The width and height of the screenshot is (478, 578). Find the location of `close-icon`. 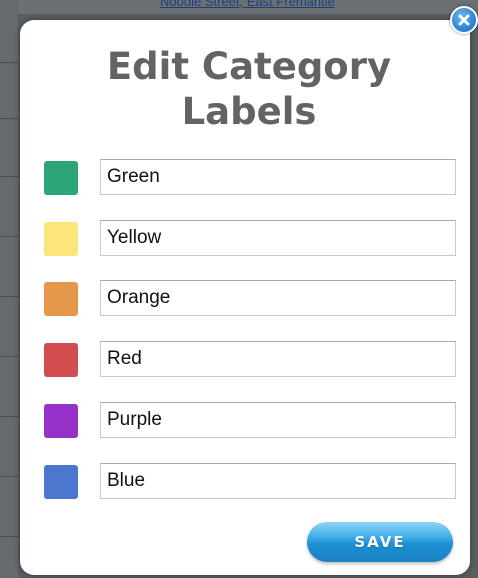

close-icon is located at coordinates (464, 20).